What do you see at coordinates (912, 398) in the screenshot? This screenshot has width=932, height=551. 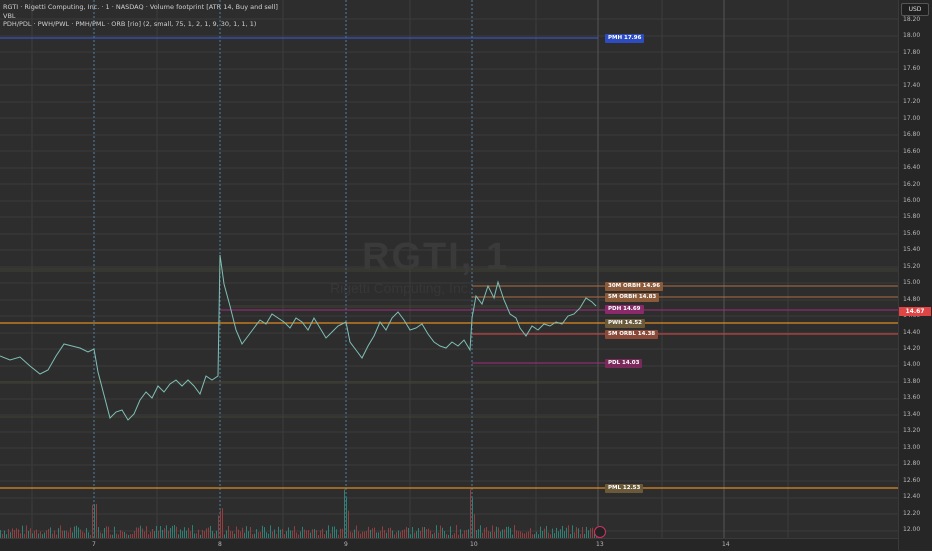 I see `price-tick: 13.60` at bounding box center [912, 398].